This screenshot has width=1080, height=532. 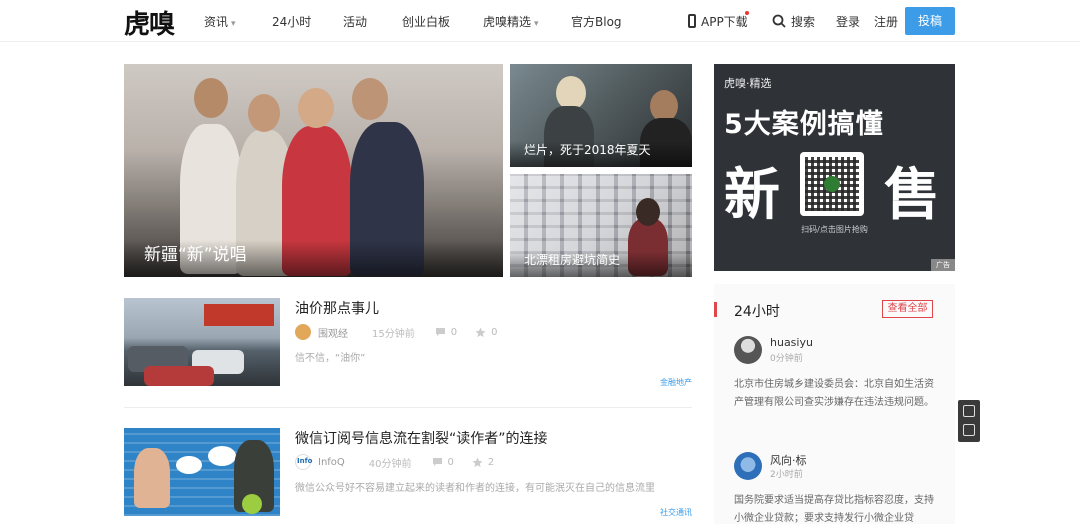 What do you see at coordinates (333, 332) in the screenshot?
I see `author-name: 围观经` at bounding box center [333, 332].